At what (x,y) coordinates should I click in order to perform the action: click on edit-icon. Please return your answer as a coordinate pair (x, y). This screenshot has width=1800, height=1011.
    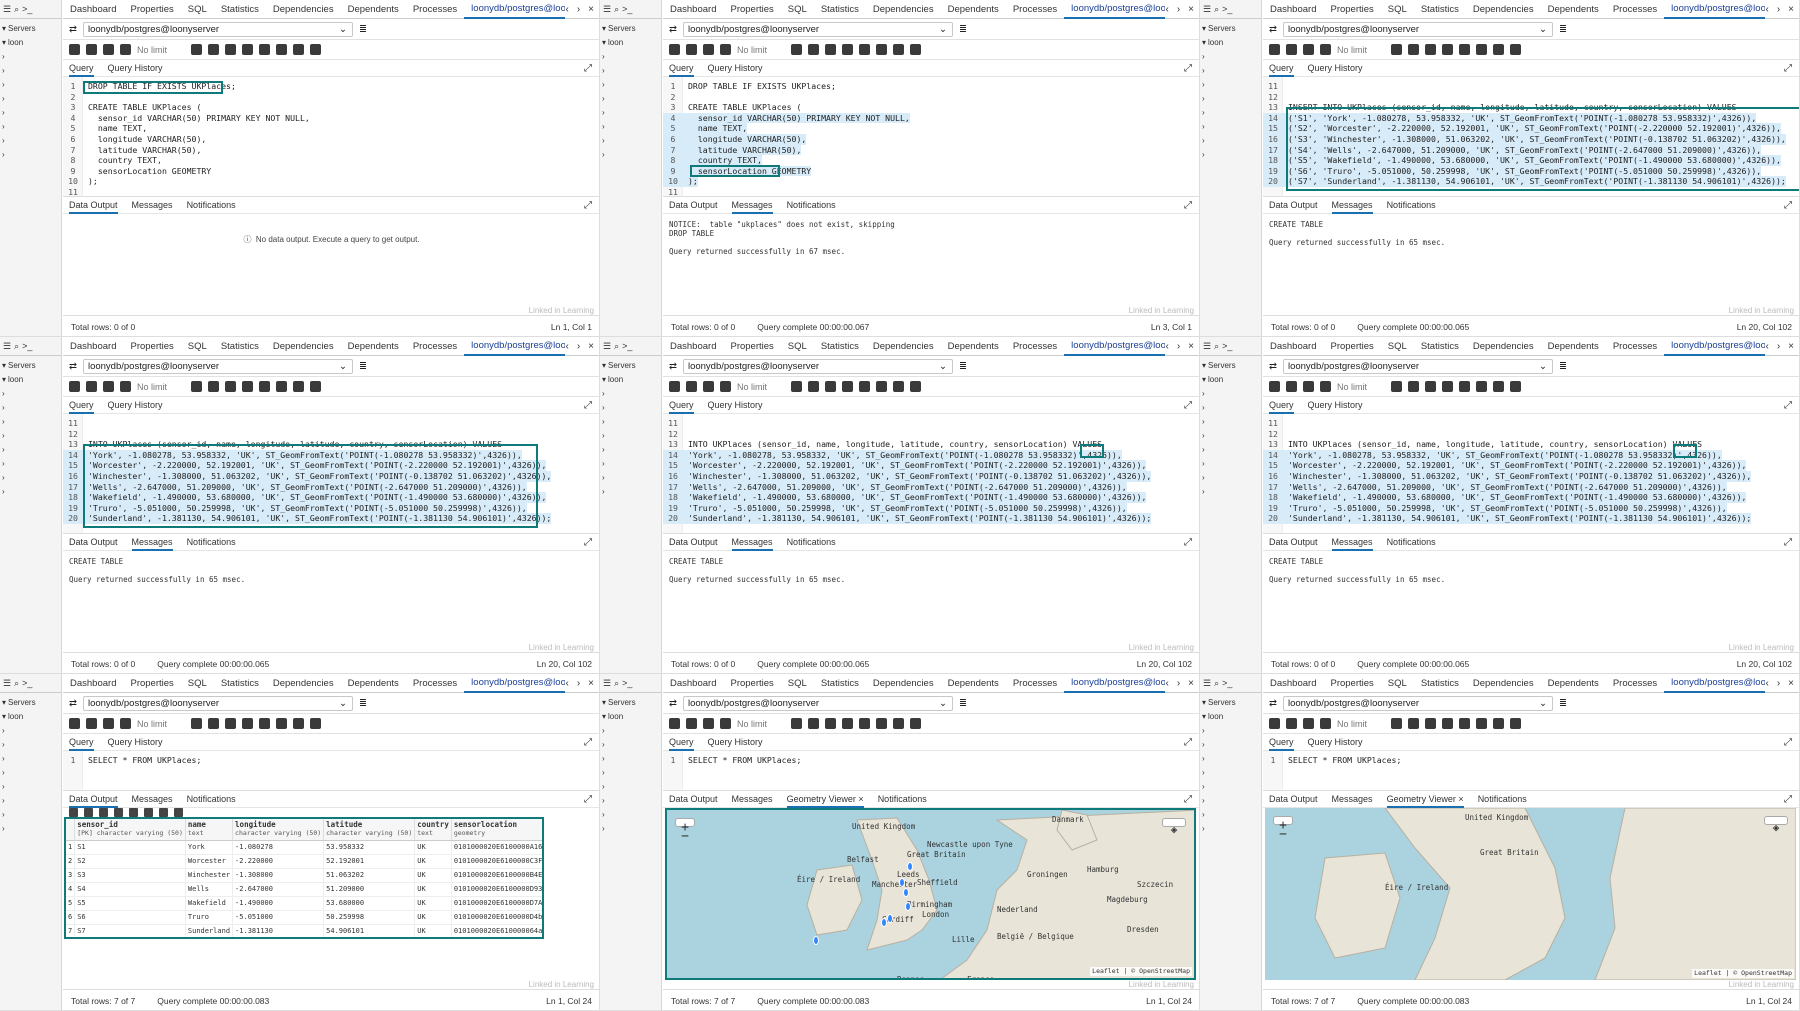
    Looking at the image, I should click on (708, 49).